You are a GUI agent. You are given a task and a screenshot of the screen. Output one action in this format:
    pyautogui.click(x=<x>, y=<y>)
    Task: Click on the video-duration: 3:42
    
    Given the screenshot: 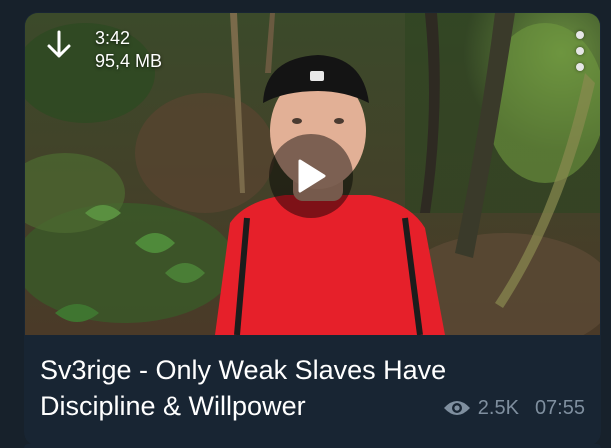 What is the action you would take?
    pyautogui.click(x=113, y=38)
    